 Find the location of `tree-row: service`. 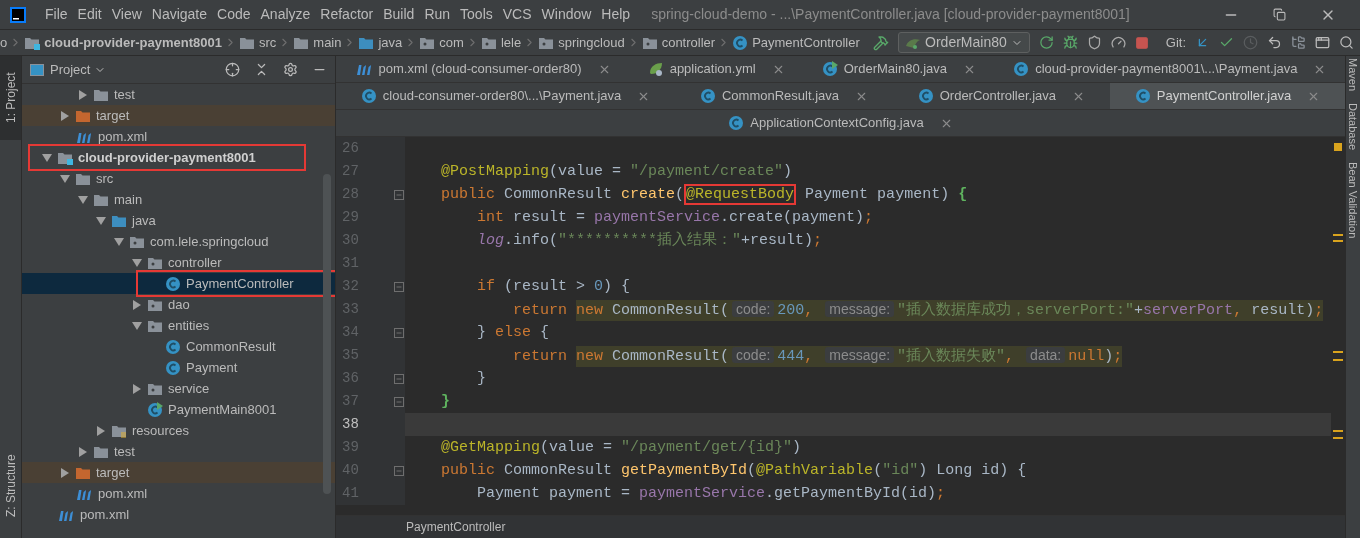

tree-row: service is located at coordinates (178, 388).